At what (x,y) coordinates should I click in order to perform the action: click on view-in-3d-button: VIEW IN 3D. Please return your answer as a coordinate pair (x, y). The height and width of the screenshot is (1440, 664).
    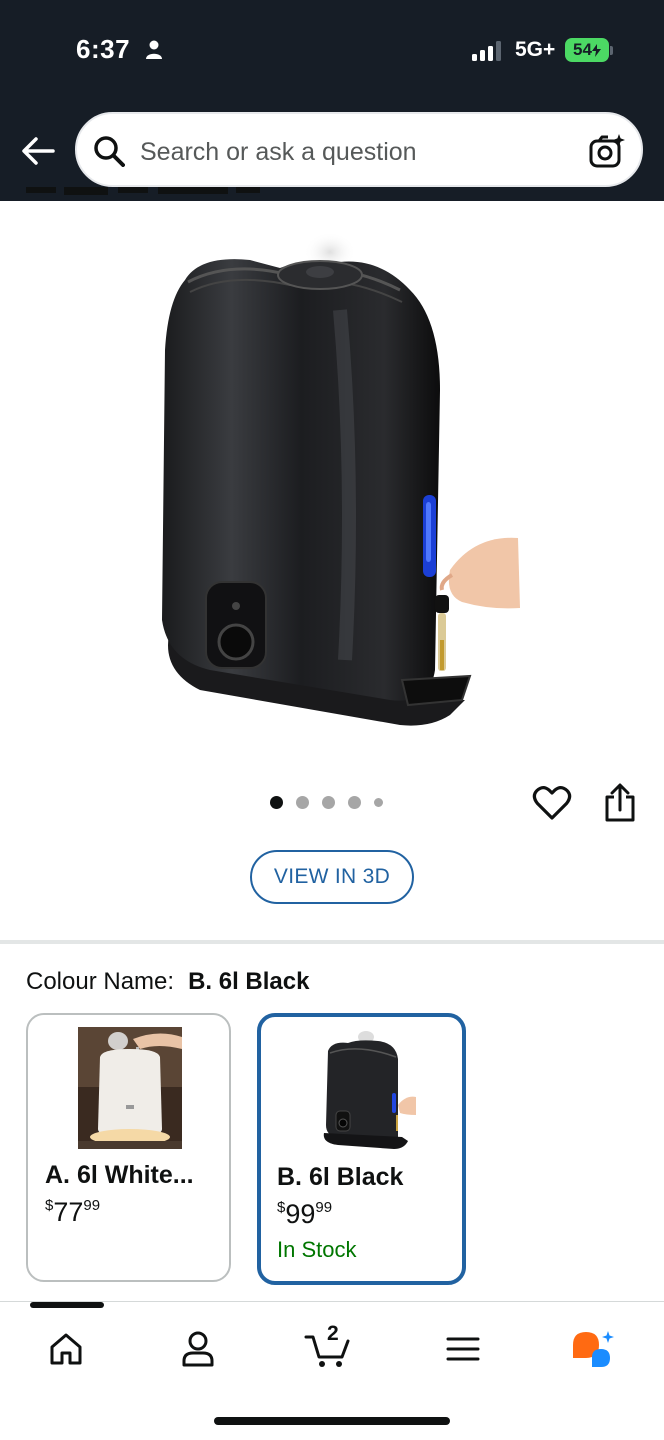
    Looking at the image, I should click on (332, 877).